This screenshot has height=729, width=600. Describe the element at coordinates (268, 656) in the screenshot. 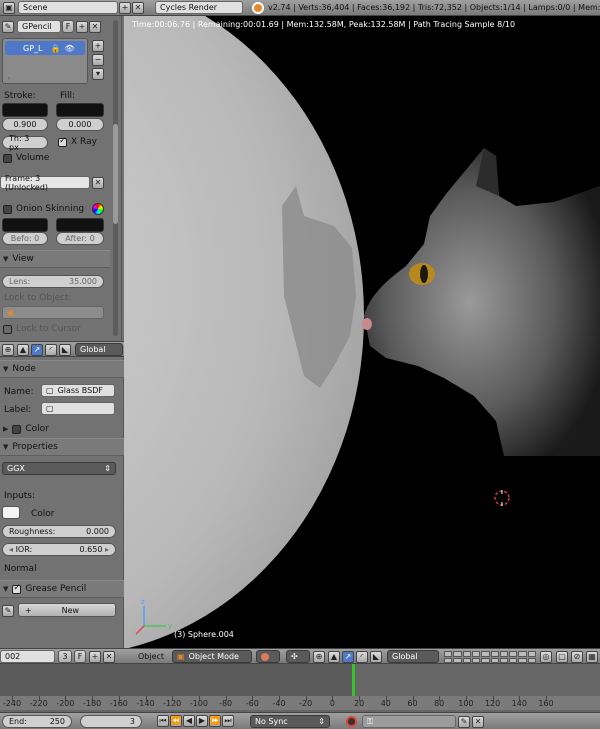

I see `shading-select` at that location.